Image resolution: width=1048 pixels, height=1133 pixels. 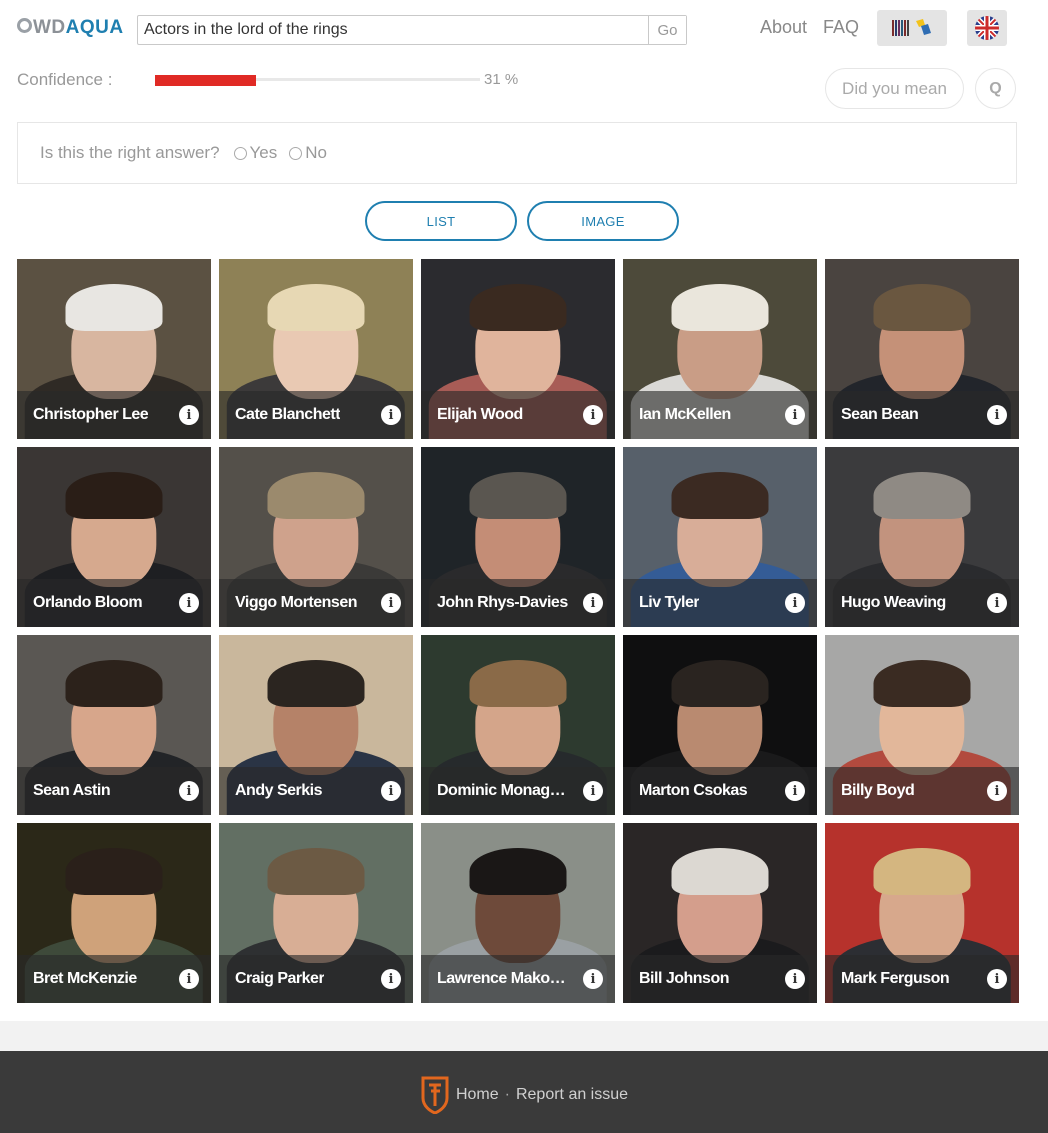 What do you see at coordinates (922, 913) in the screenshot?
I see `result-card: Mark Ferguson i` at bounding box center [922, 913].